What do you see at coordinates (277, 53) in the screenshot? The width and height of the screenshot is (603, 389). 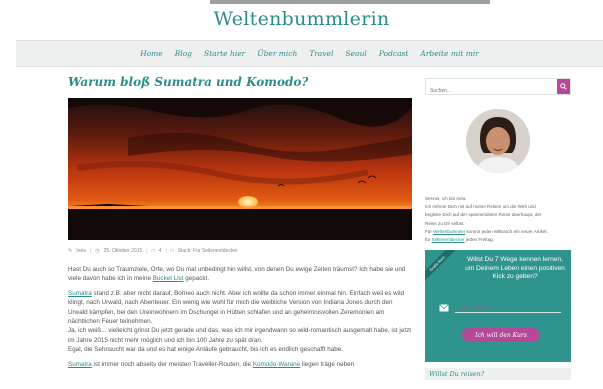 I see `nav-item-ueber-mich: Über mich` at bounding box center [277, 53].